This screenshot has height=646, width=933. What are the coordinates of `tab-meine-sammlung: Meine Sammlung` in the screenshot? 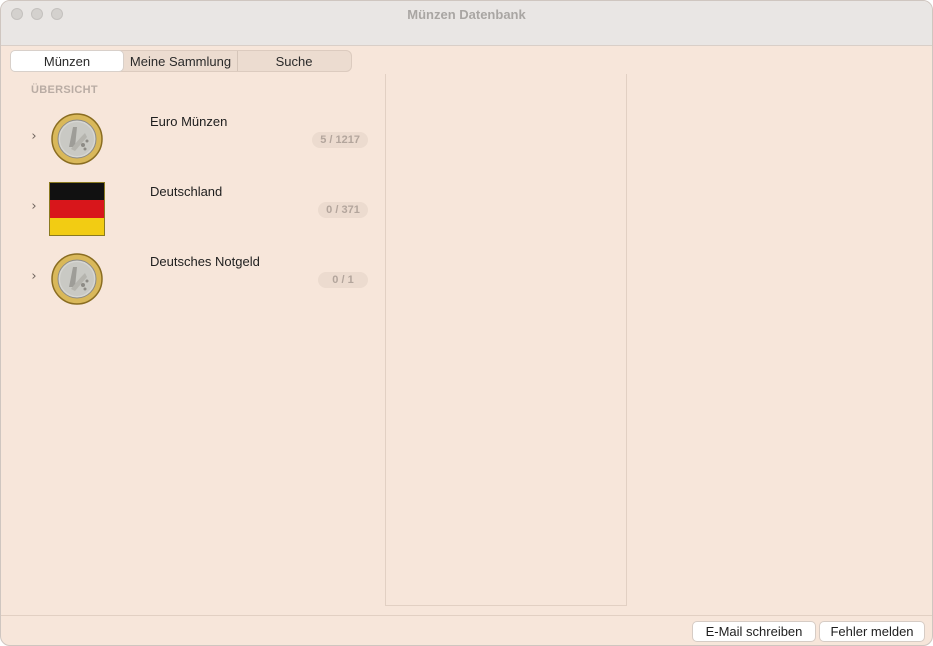 It's located at (181, 61).